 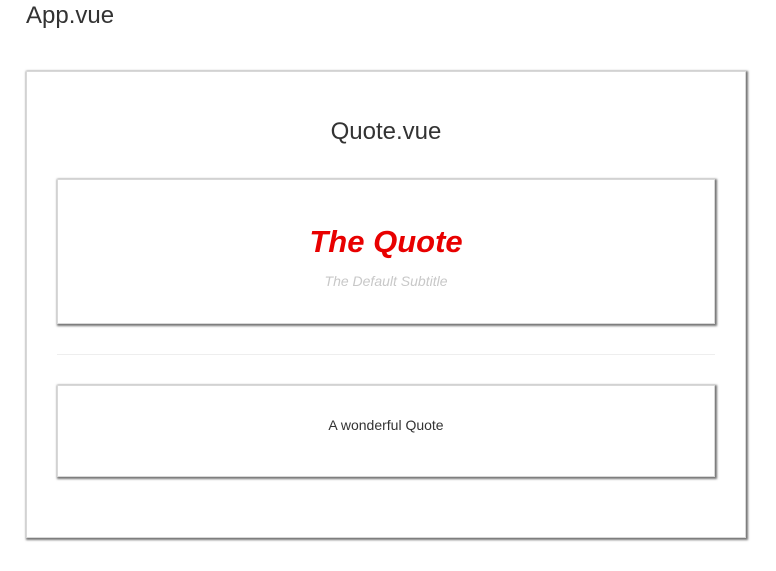 What do you see at coordinates (386, 354) in the screenshot?
I see `section-divider` at bounding box center [386, 354].